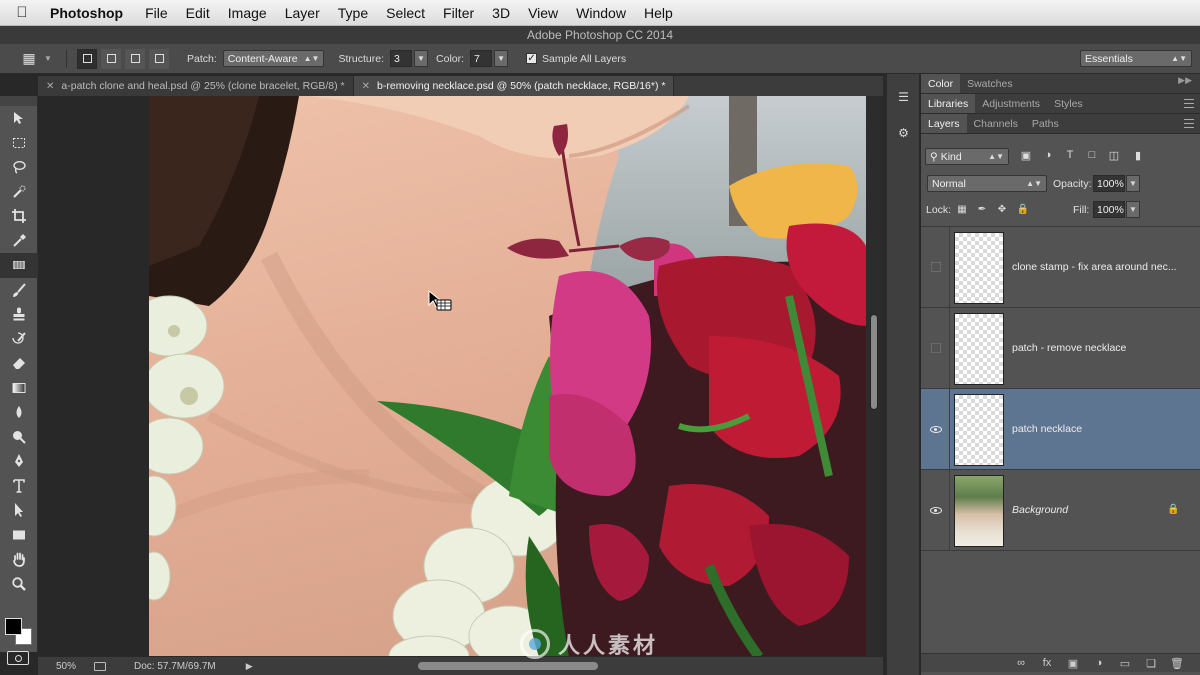 Image resolution: width=1200 pixels, height=675 pixels. I want to click on layer-row: Background 🔒, so click(1060, 510).